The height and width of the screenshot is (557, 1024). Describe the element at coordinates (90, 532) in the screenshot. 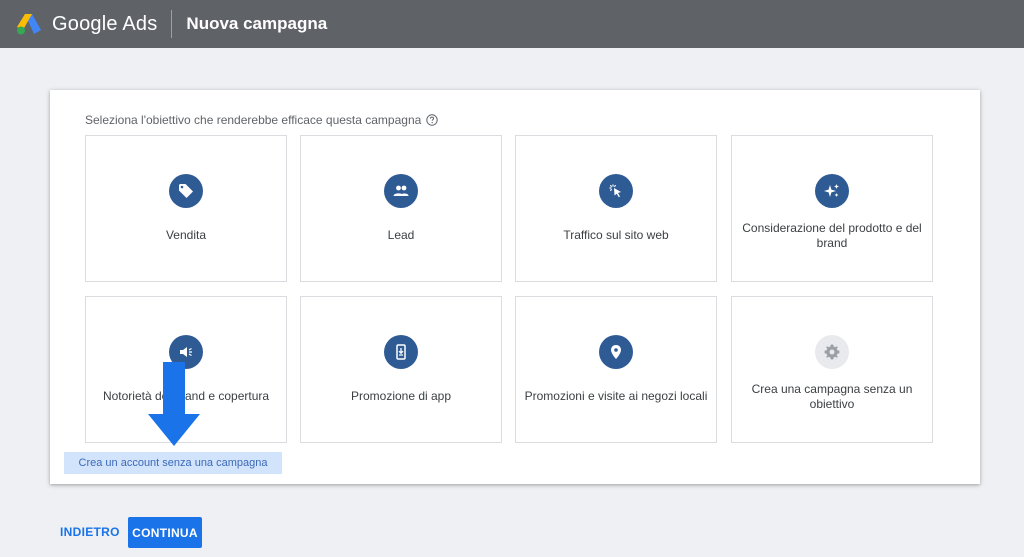

I see `back-button: INDIETRO` at that location.